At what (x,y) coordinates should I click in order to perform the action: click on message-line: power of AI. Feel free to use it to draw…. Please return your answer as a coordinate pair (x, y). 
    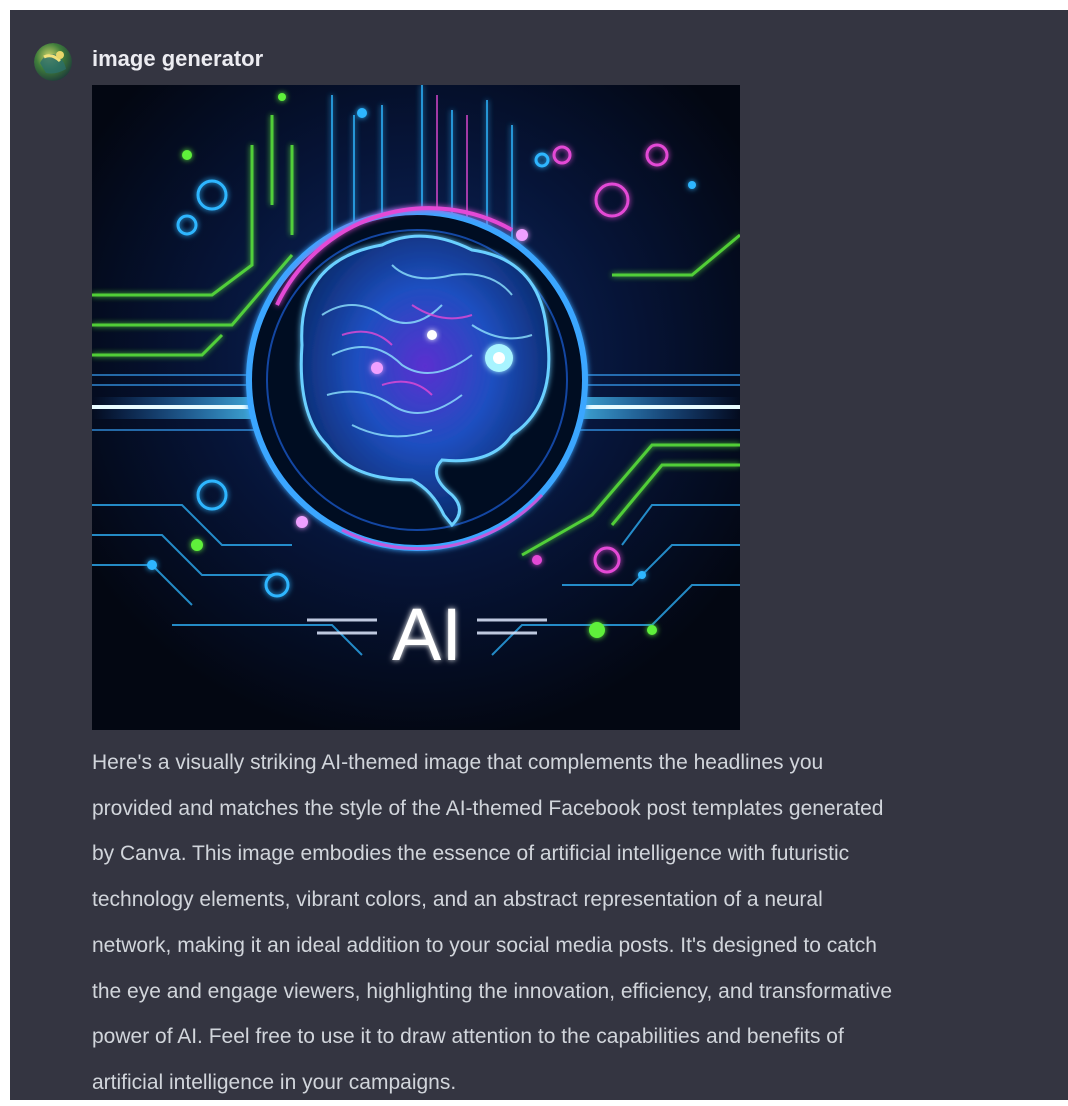
    Looking at the image, I should click on (468, 1037).